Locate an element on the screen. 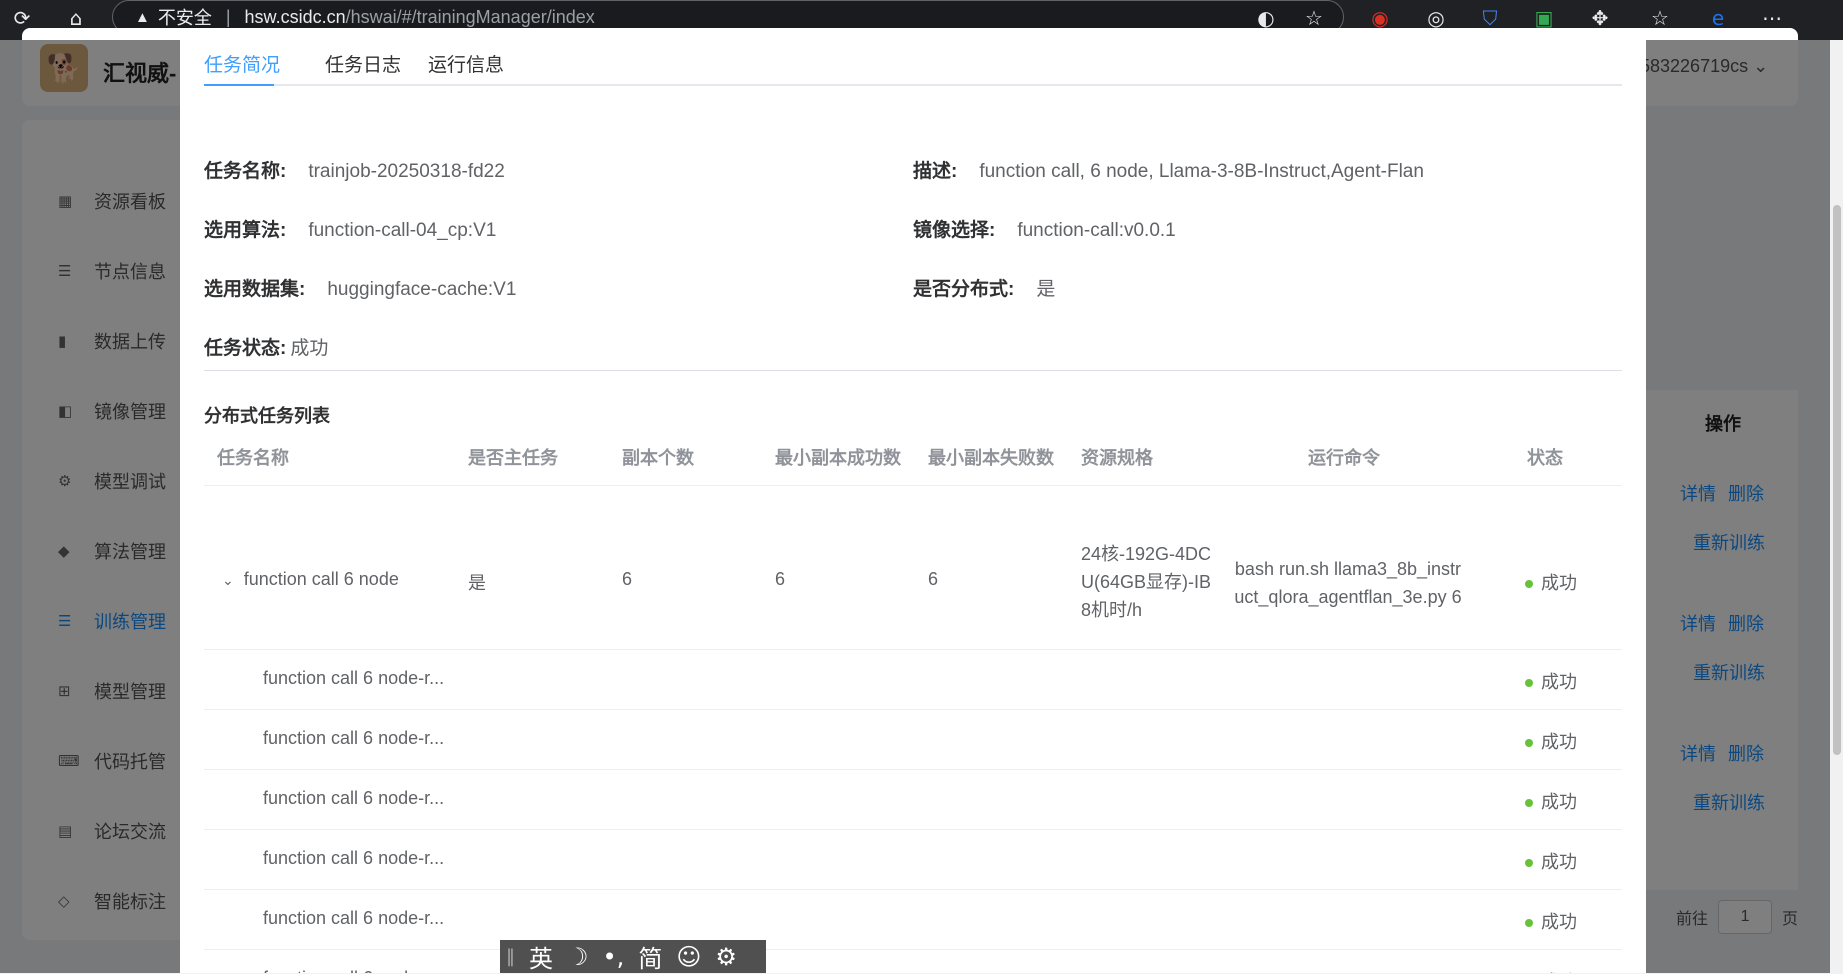 This screenshot has height=974, width=1843. tab-overview: 任务简况 is located at coordinates (242, 63).